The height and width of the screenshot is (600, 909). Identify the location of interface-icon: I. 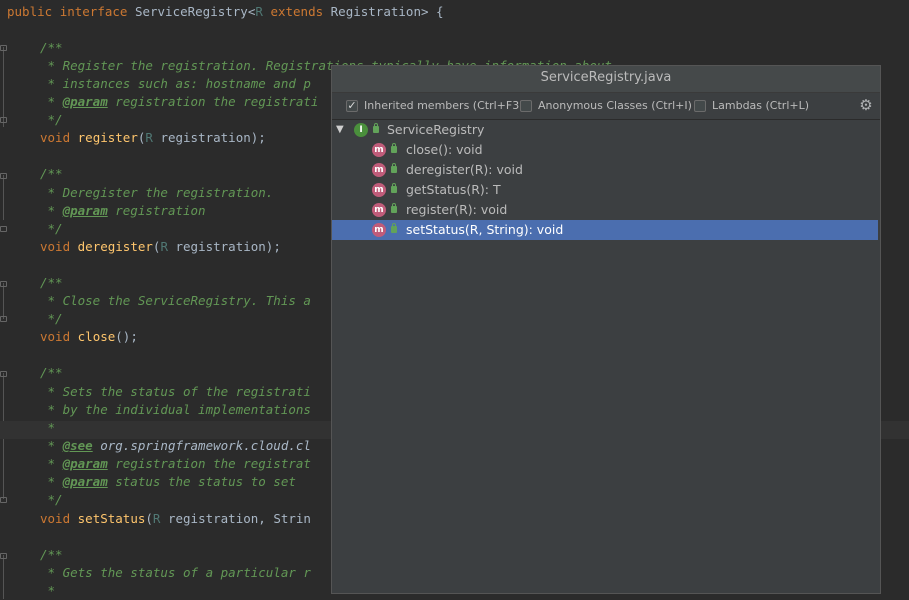
(361, 130).